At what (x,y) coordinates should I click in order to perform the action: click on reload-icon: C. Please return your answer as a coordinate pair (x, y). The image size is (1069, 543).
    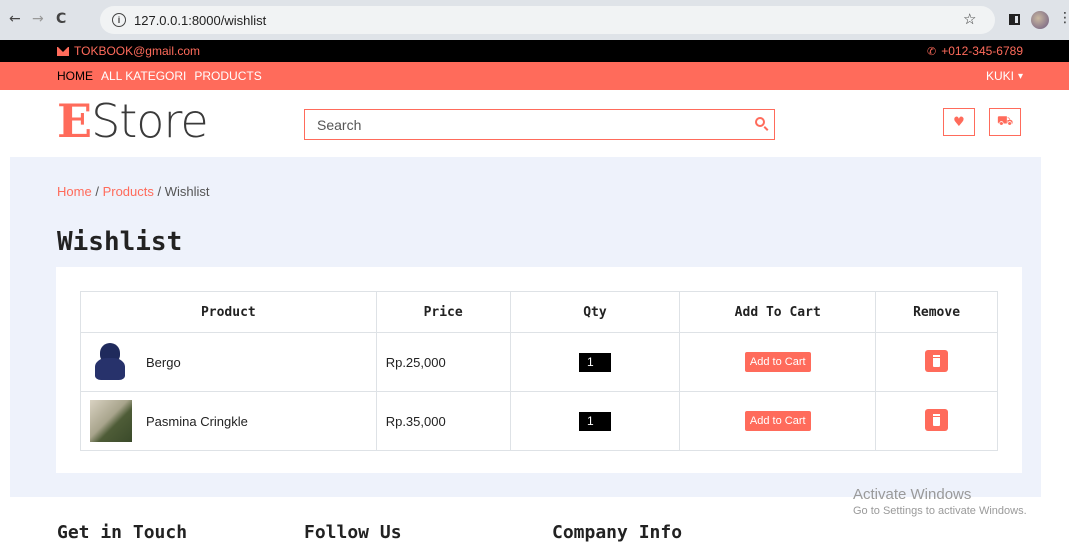
    Looking at the image, I should click on (61, 19).